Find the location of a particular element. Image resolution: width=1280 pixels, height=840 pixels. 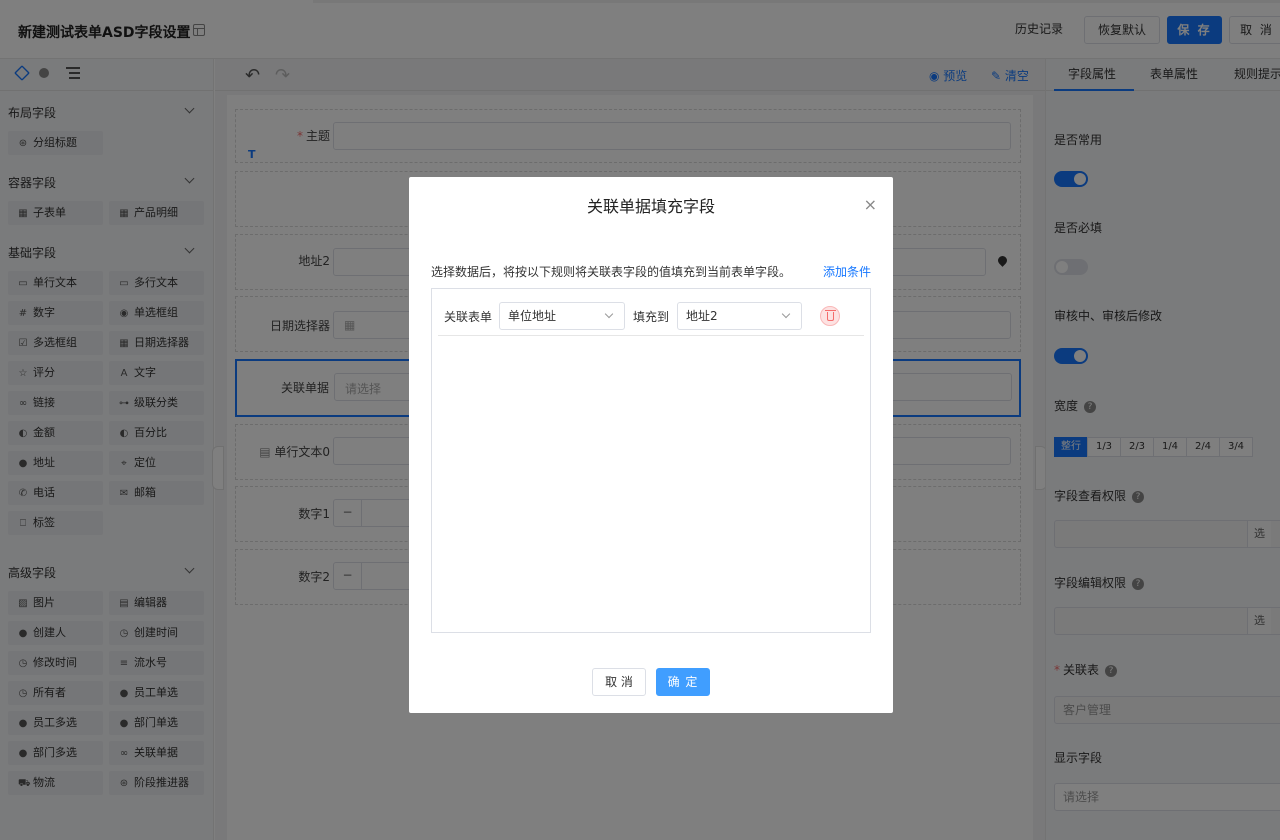

fill-rule-row: 关联表单 单位地址 填充到 地址2 is located at coordinates (651, 312).